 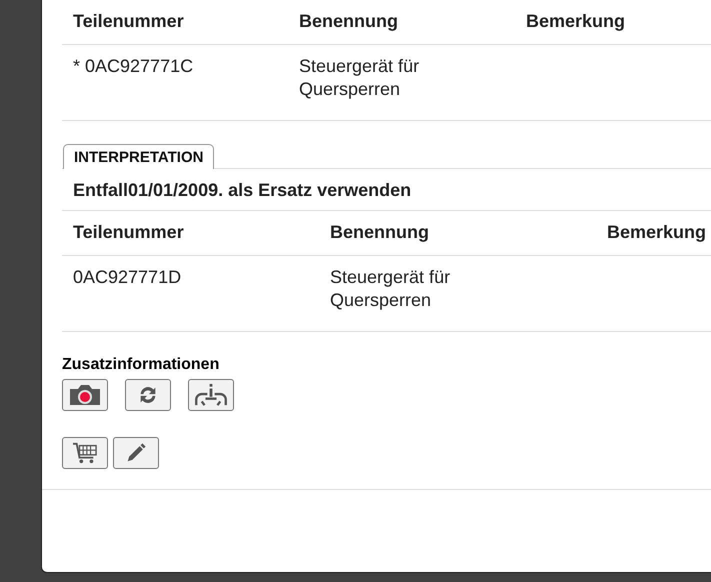 I want to click on pencil-button, so click(x=136, y=453).